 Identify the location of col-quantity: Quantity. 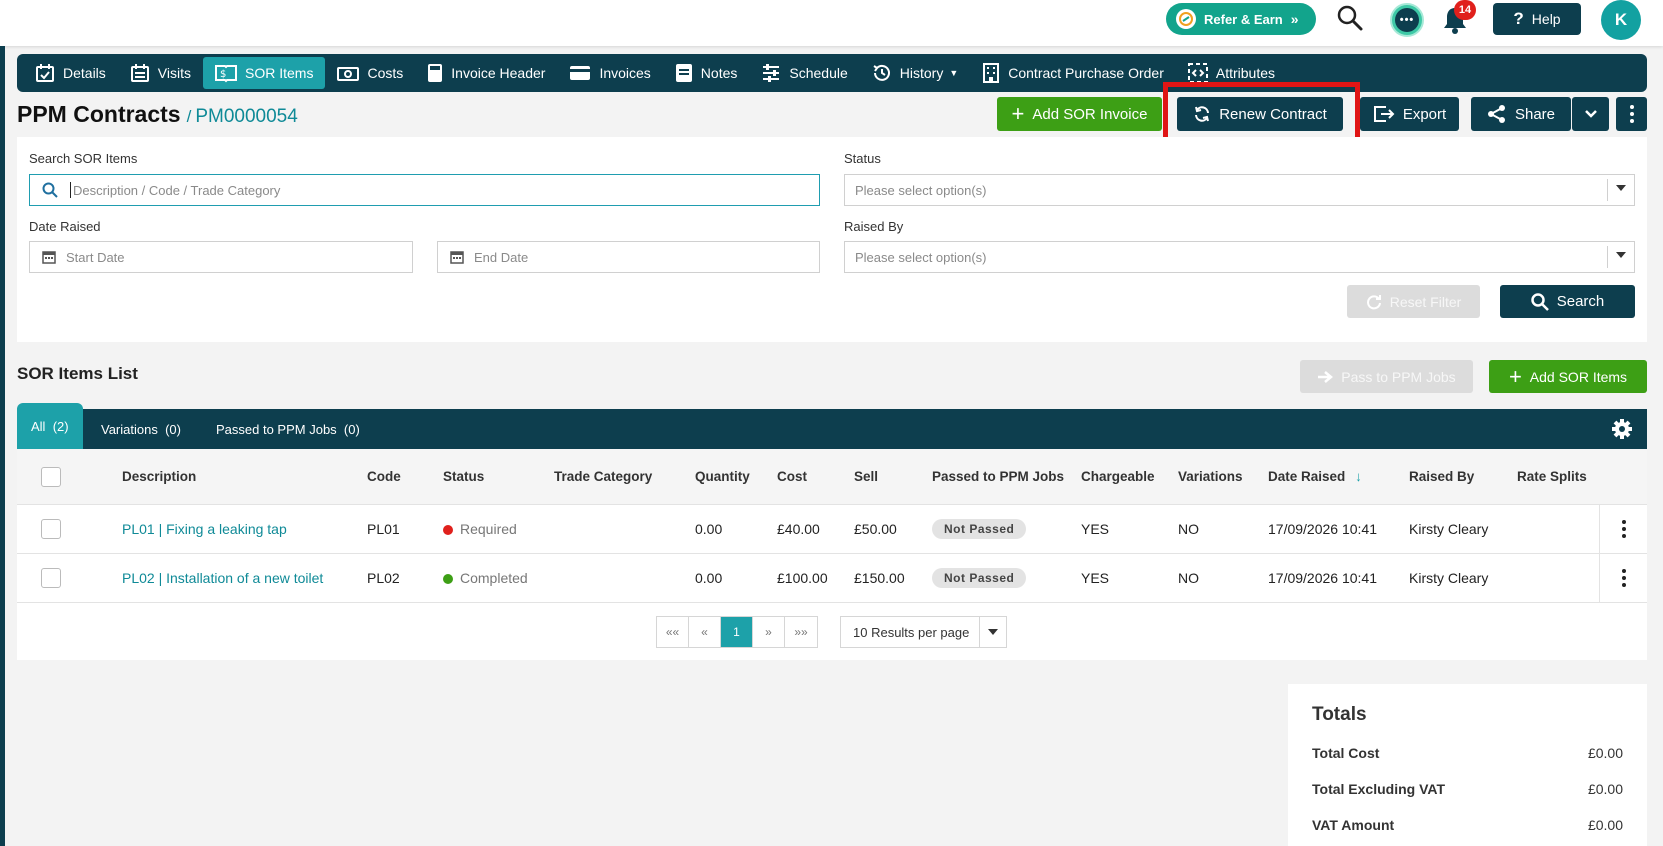
(722, 476).